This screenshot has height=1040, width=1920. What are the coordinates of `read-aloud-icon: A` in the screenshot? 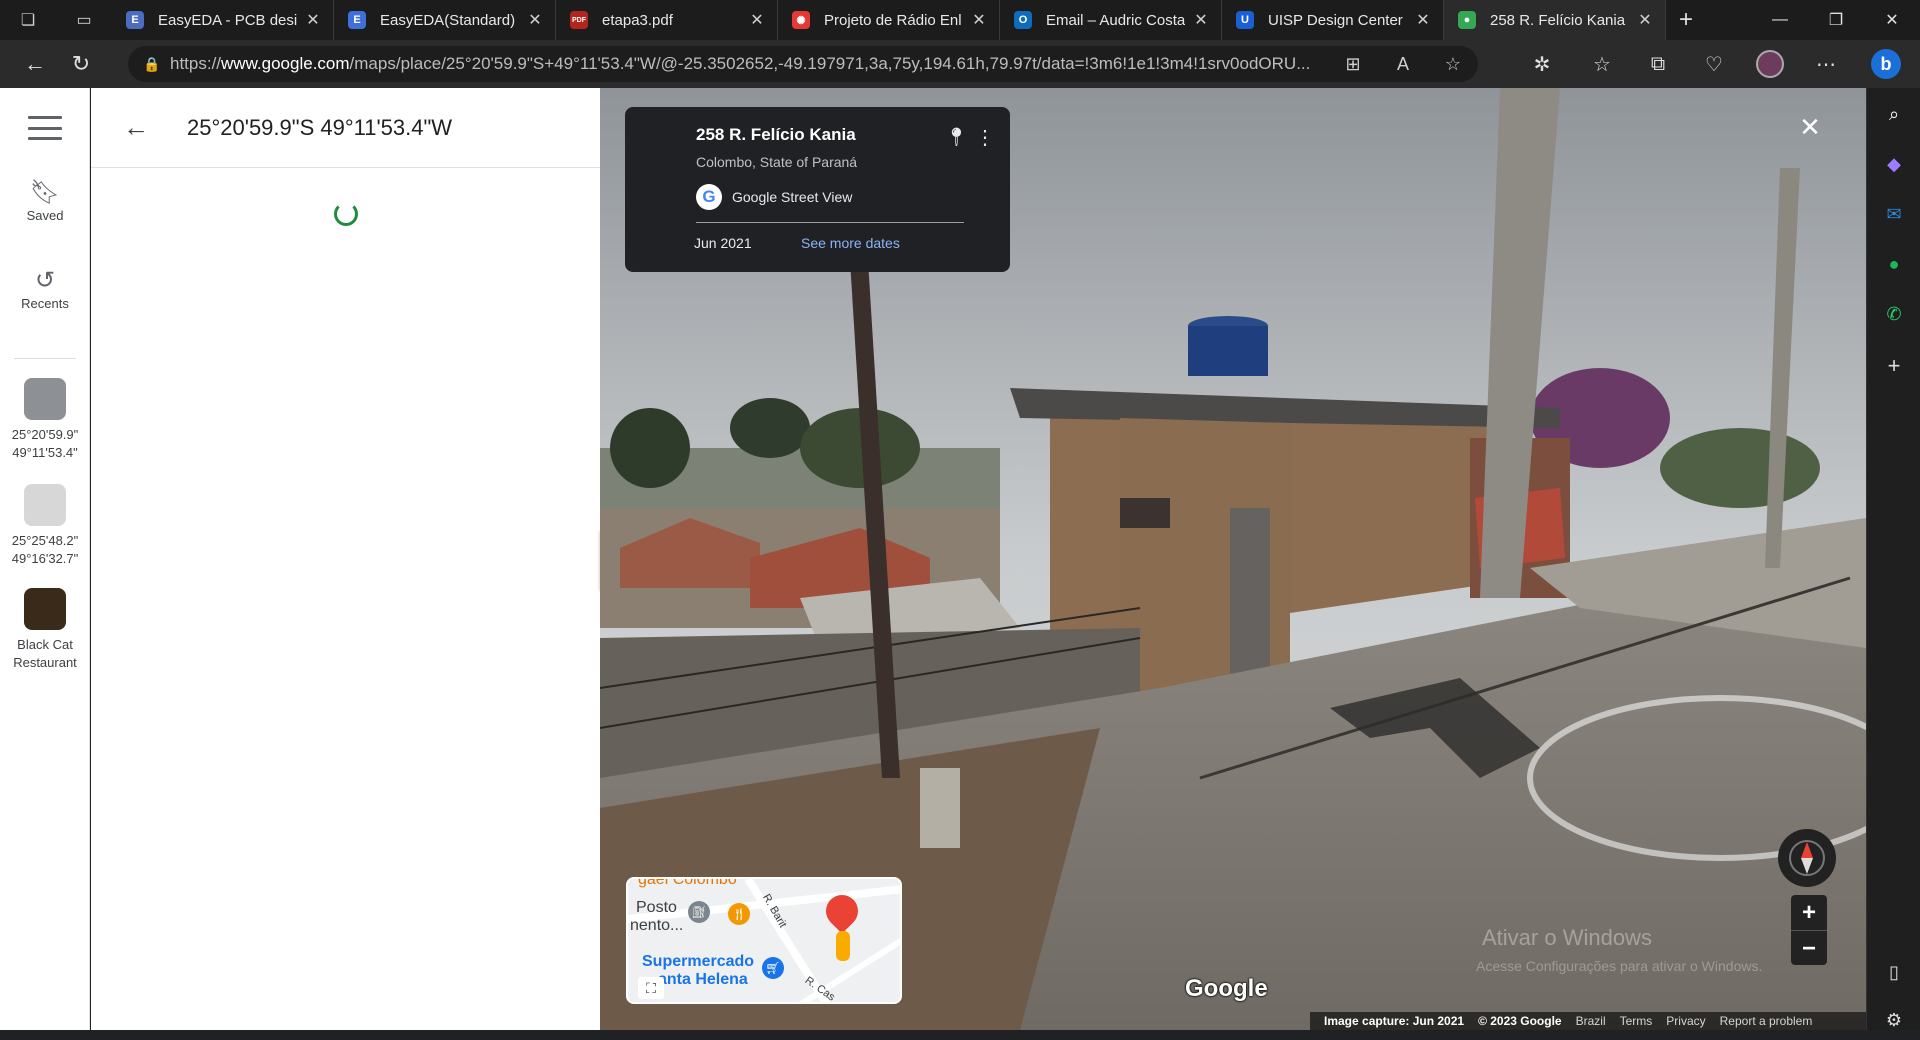 It's located at (1403, 64).